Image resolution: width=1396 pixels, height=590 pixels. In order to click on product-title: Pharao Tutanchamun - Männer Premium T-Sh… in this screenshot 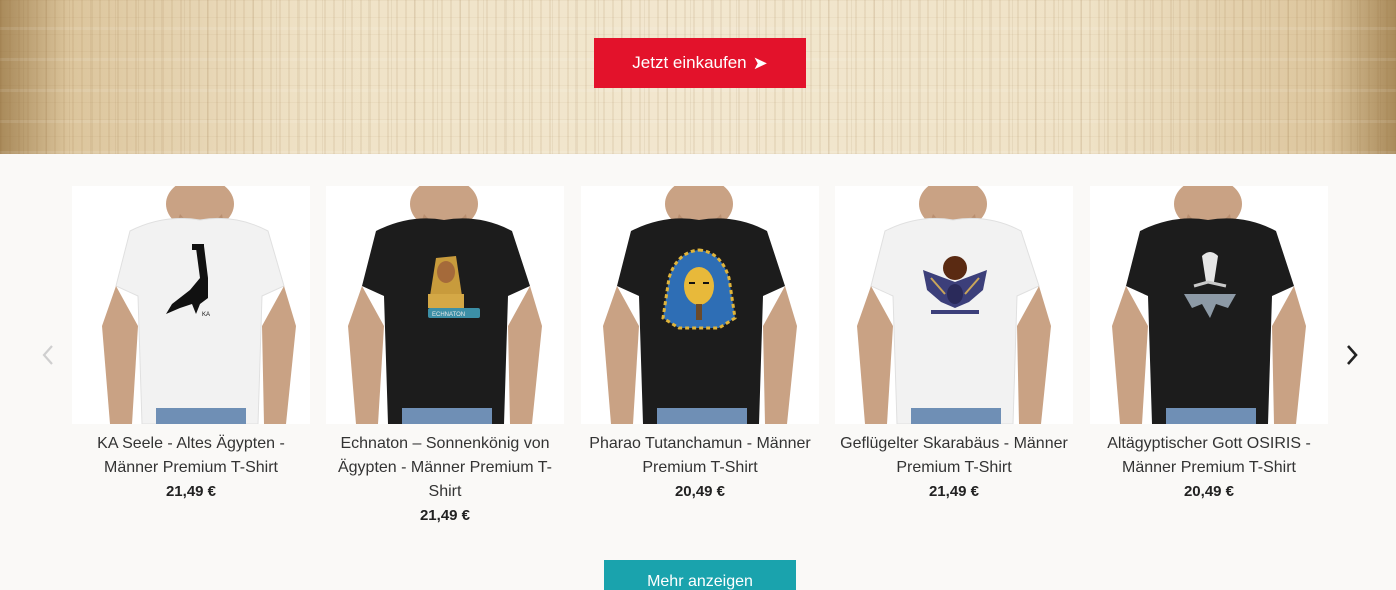, I will do `click(700, 456)`.